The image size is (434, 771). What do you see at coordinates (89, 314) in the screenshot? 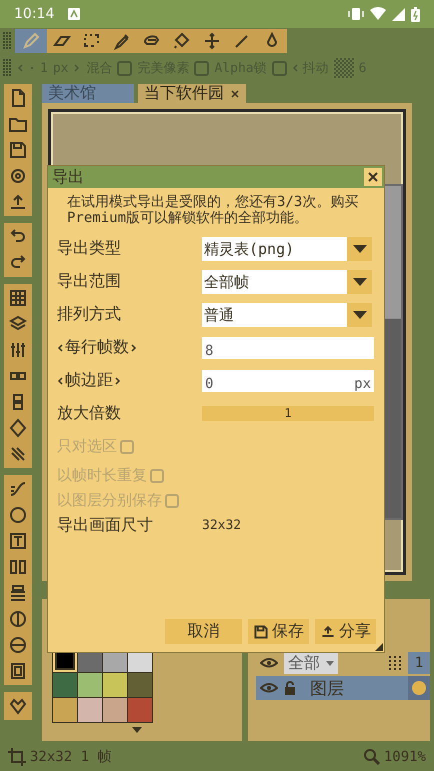
I see `field-label: 排列方式` at bounding box center [89, 314].